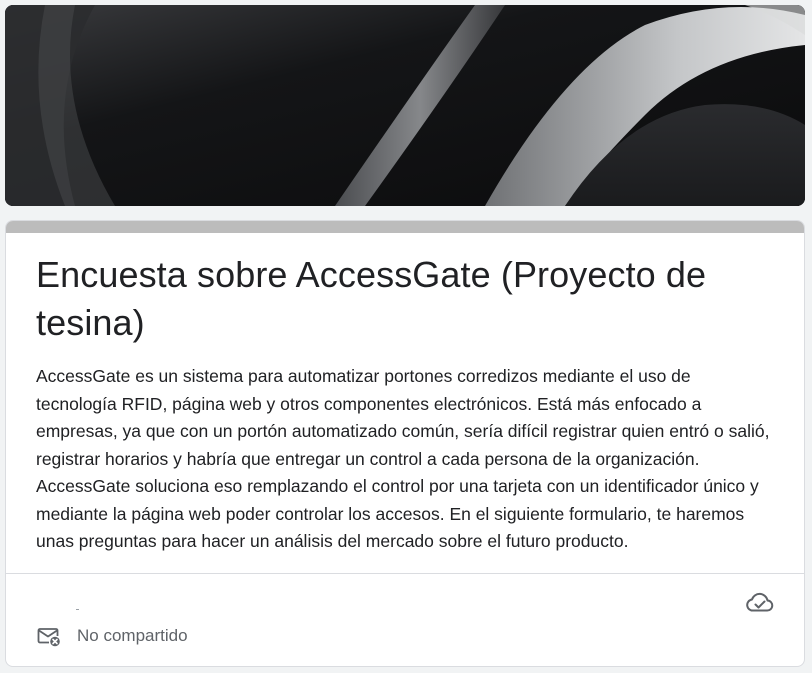 Image resolution: width=812 pixels, height=673 pixels. What do you see at coordinates (132, 635) in the screenshot?
I see `share-status-label: No compartido` at bounding box center [132, 635].